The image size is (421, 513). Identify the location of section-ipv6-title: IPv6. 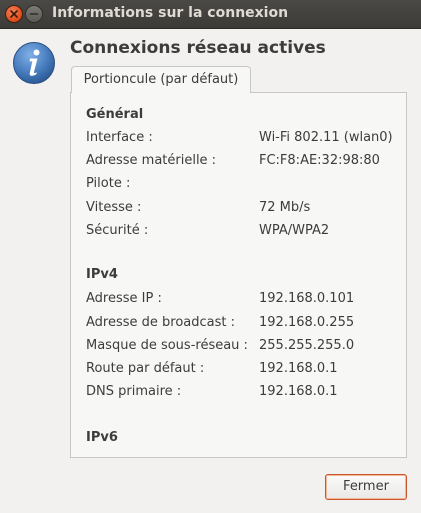
(102, 437).